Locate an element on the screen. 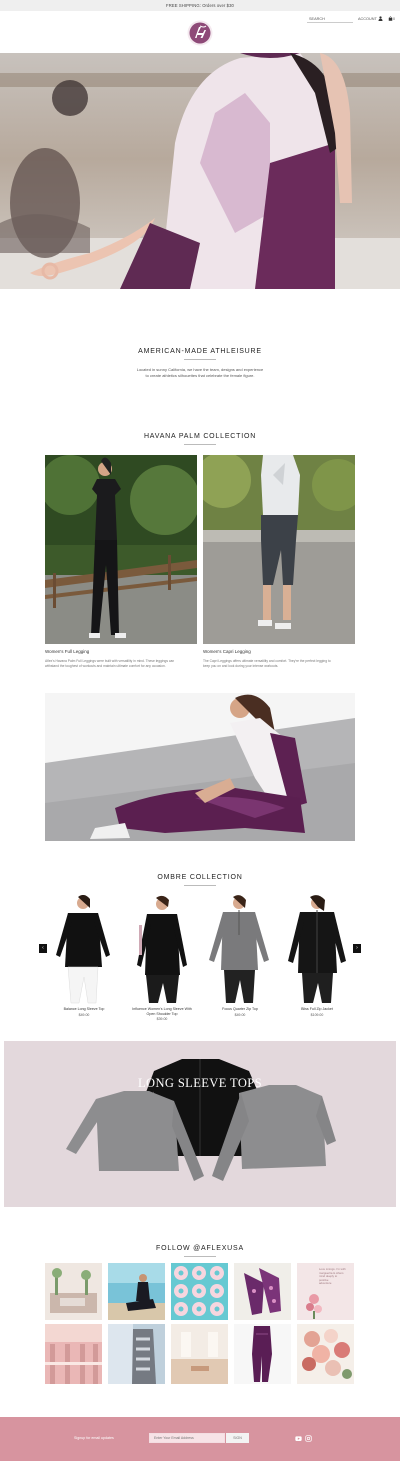 This screenshot has width=400, height=1461. youtube-icon is located at coordinates (298, 1438).